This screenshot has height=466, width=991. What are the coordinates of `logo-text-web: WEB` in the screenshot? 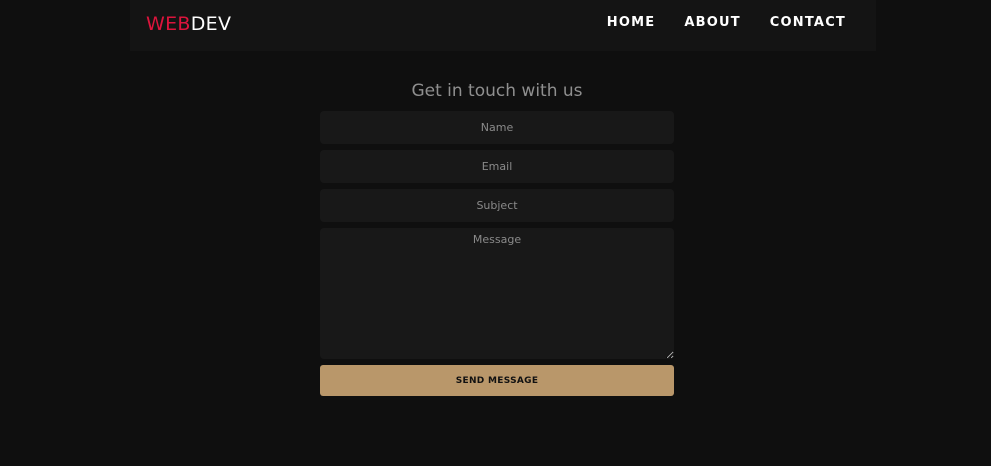 It's located at (168, 24).